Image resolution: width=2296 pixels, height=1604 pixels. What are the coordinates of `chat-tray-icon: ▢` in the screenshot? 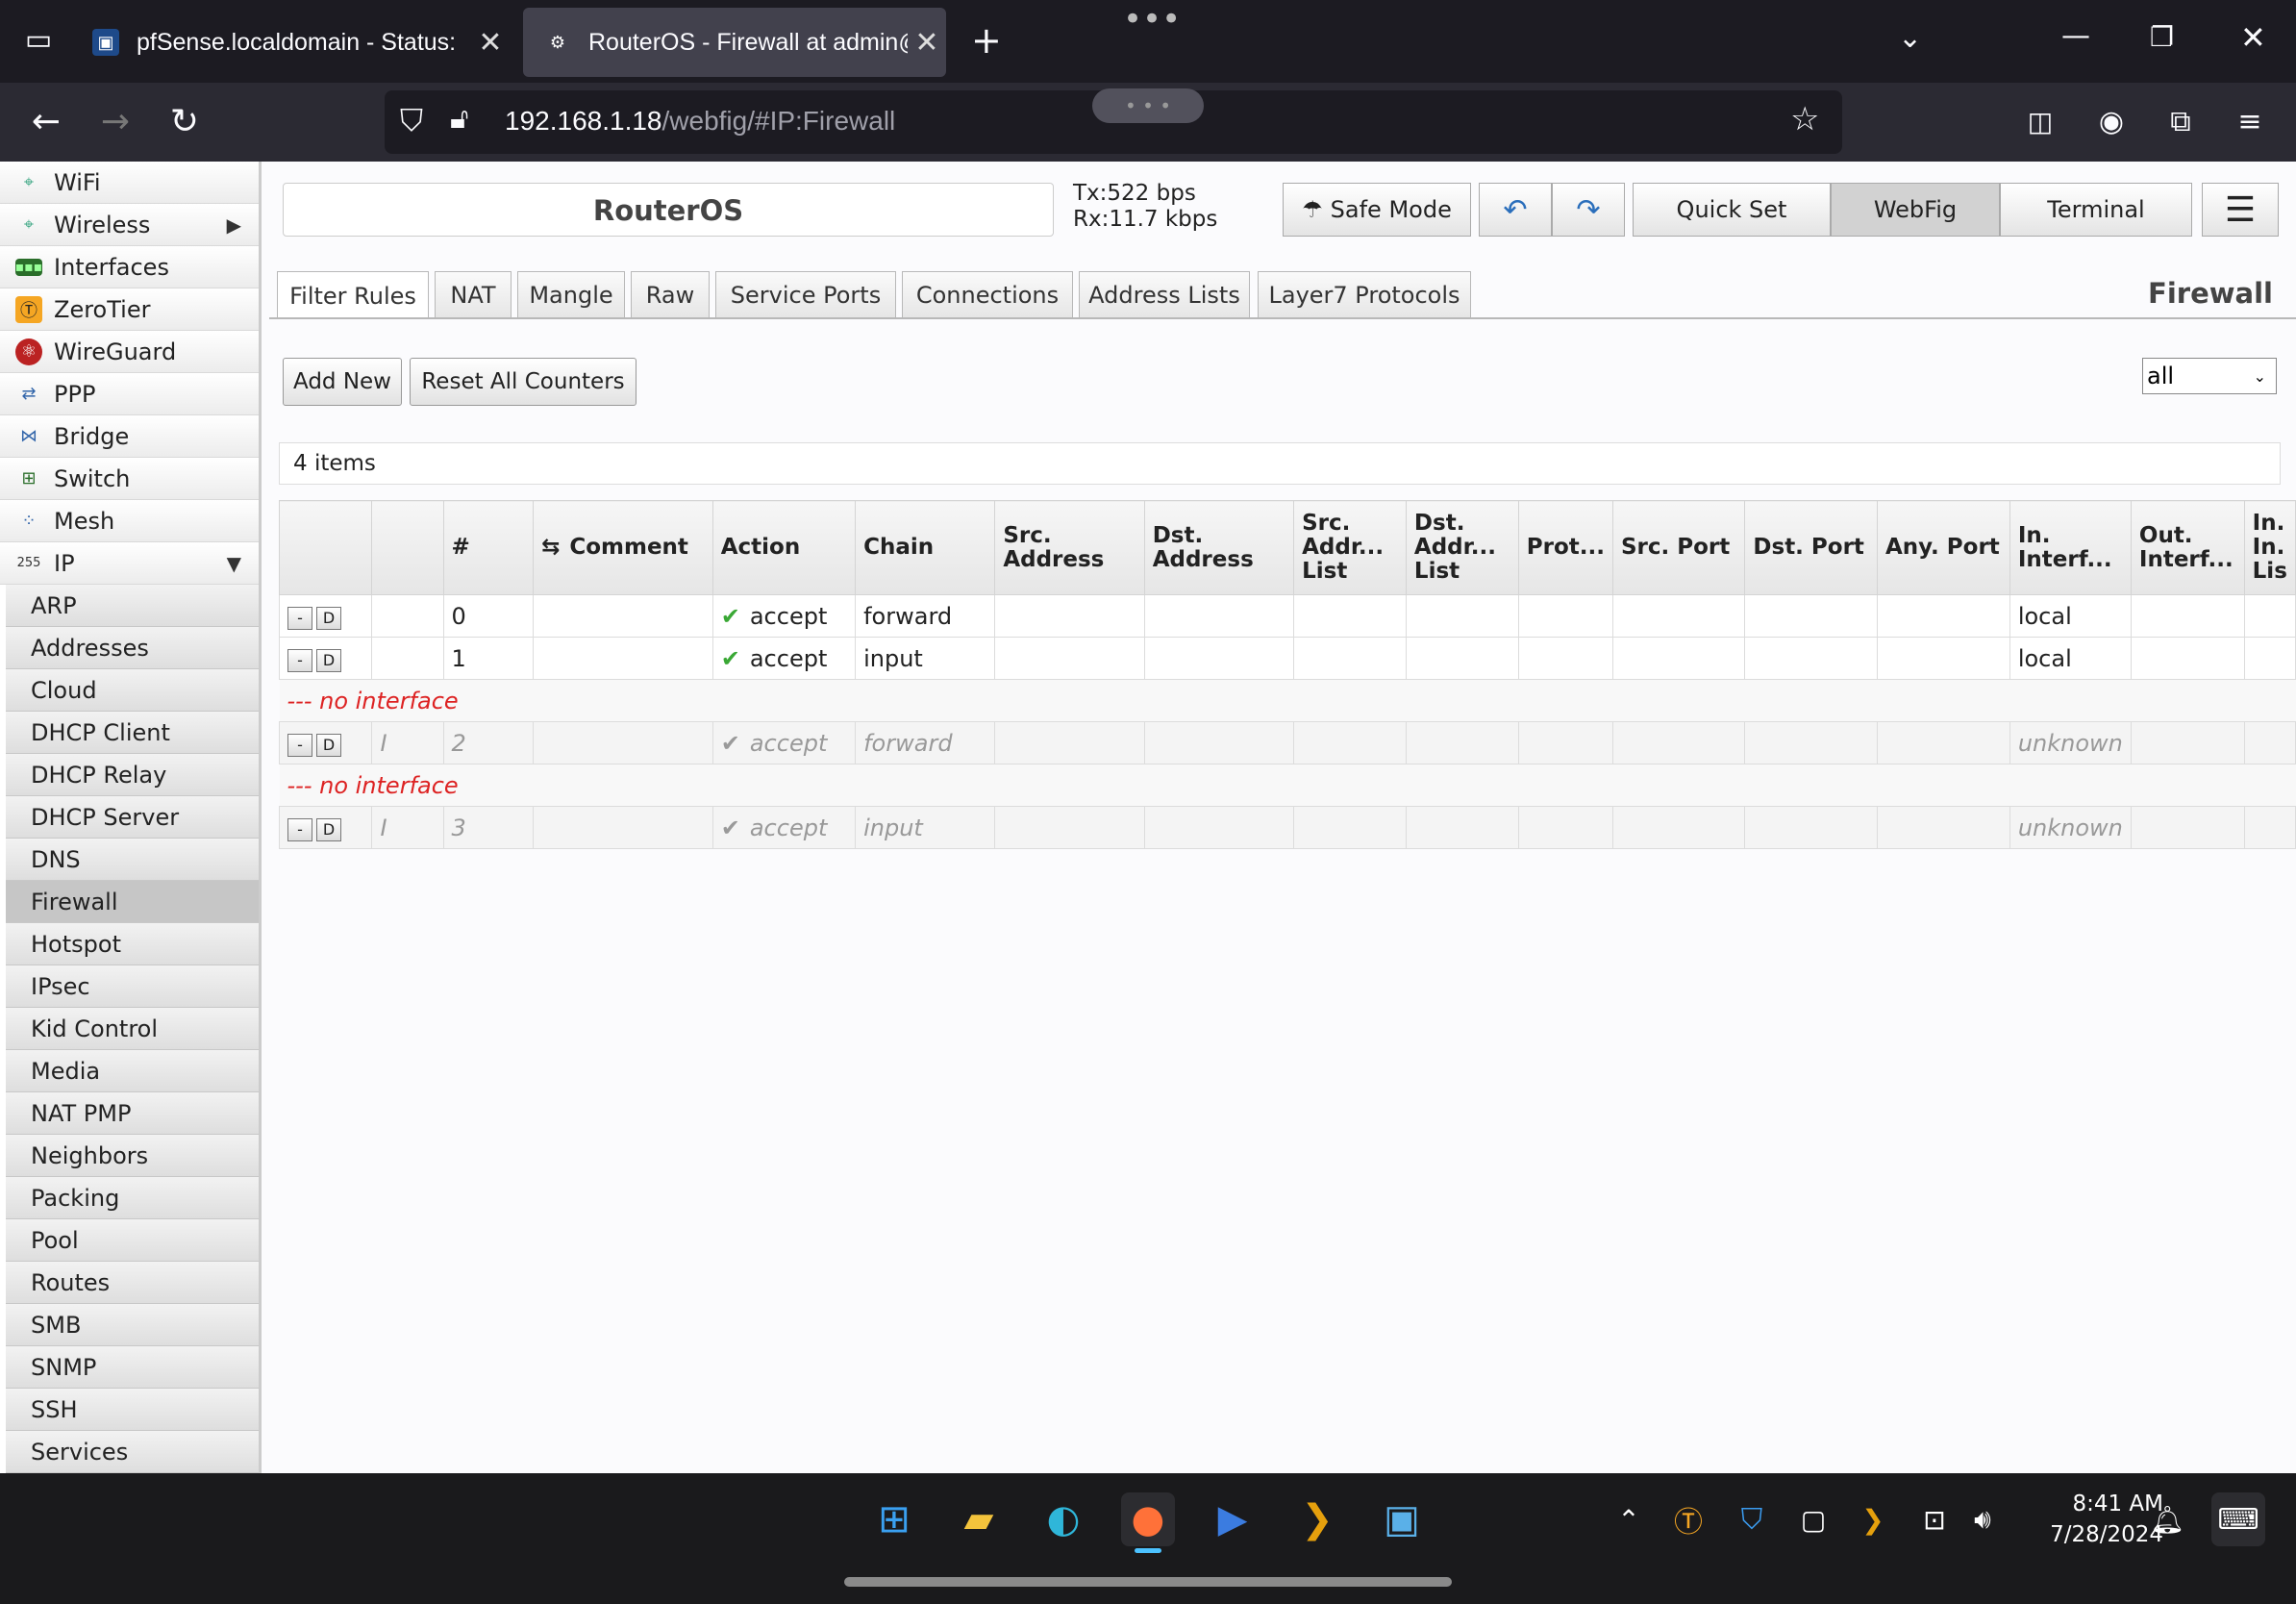 It's located at (1813, 1519).